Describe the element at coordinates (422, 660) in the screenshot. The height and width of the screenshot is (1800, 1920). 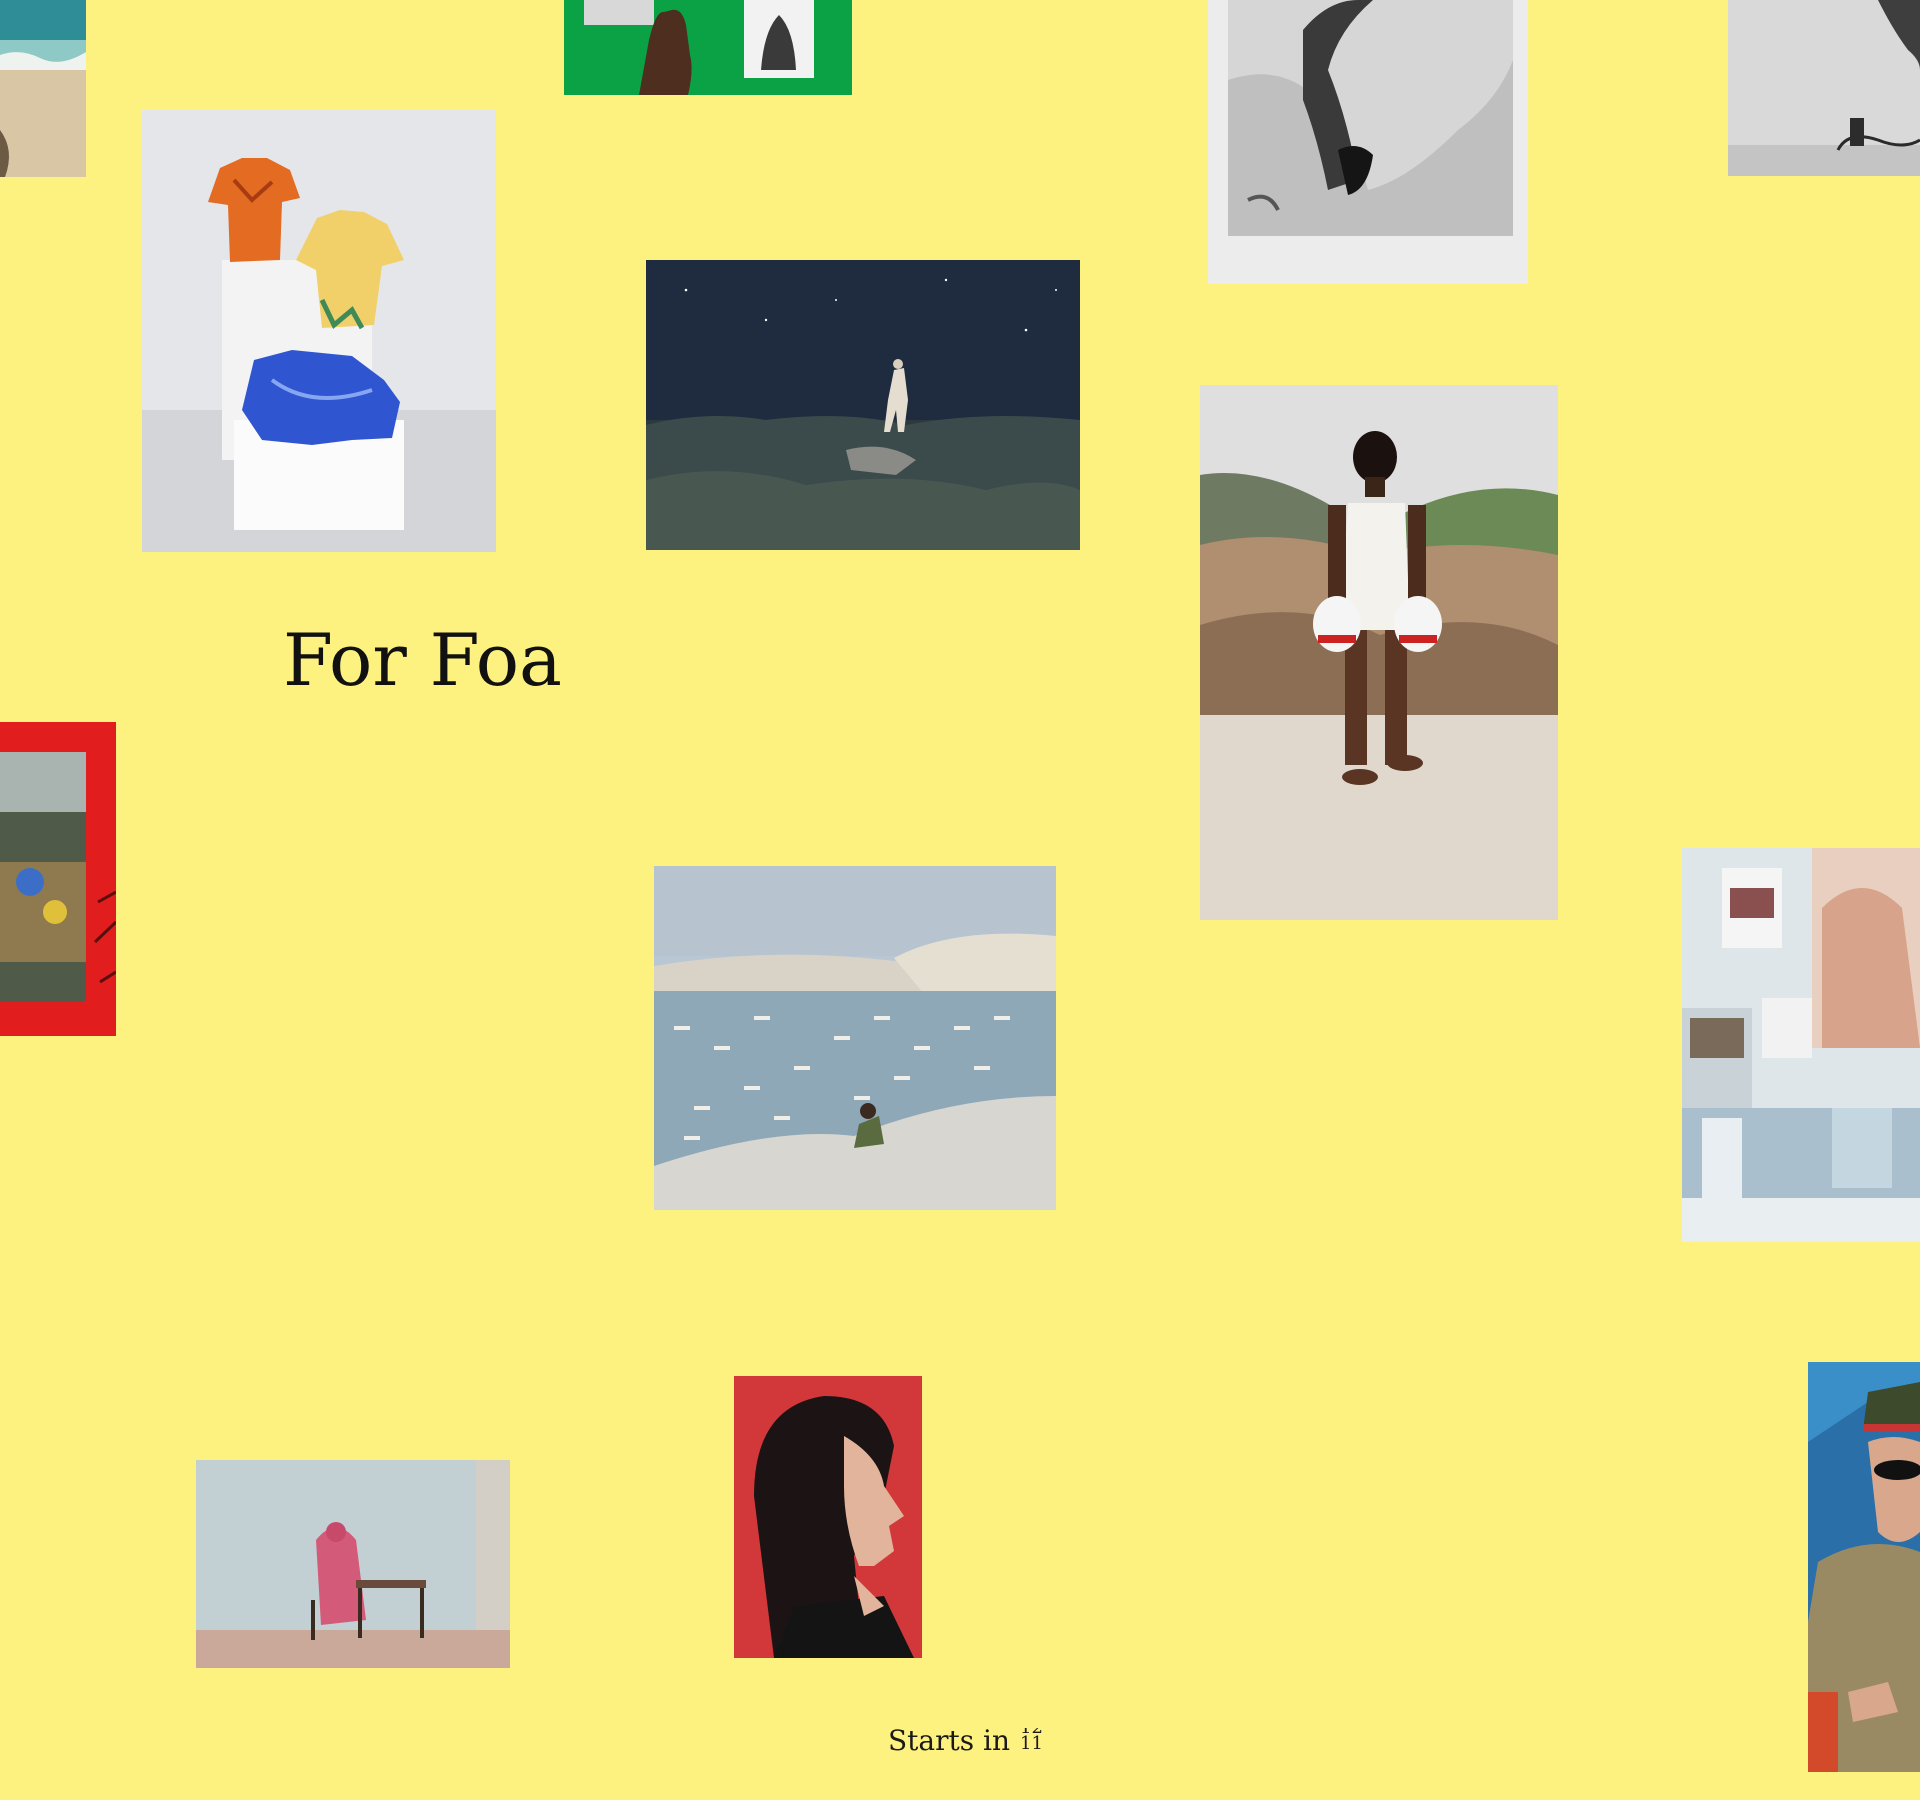
I see `page-title: For Foa` at that location.